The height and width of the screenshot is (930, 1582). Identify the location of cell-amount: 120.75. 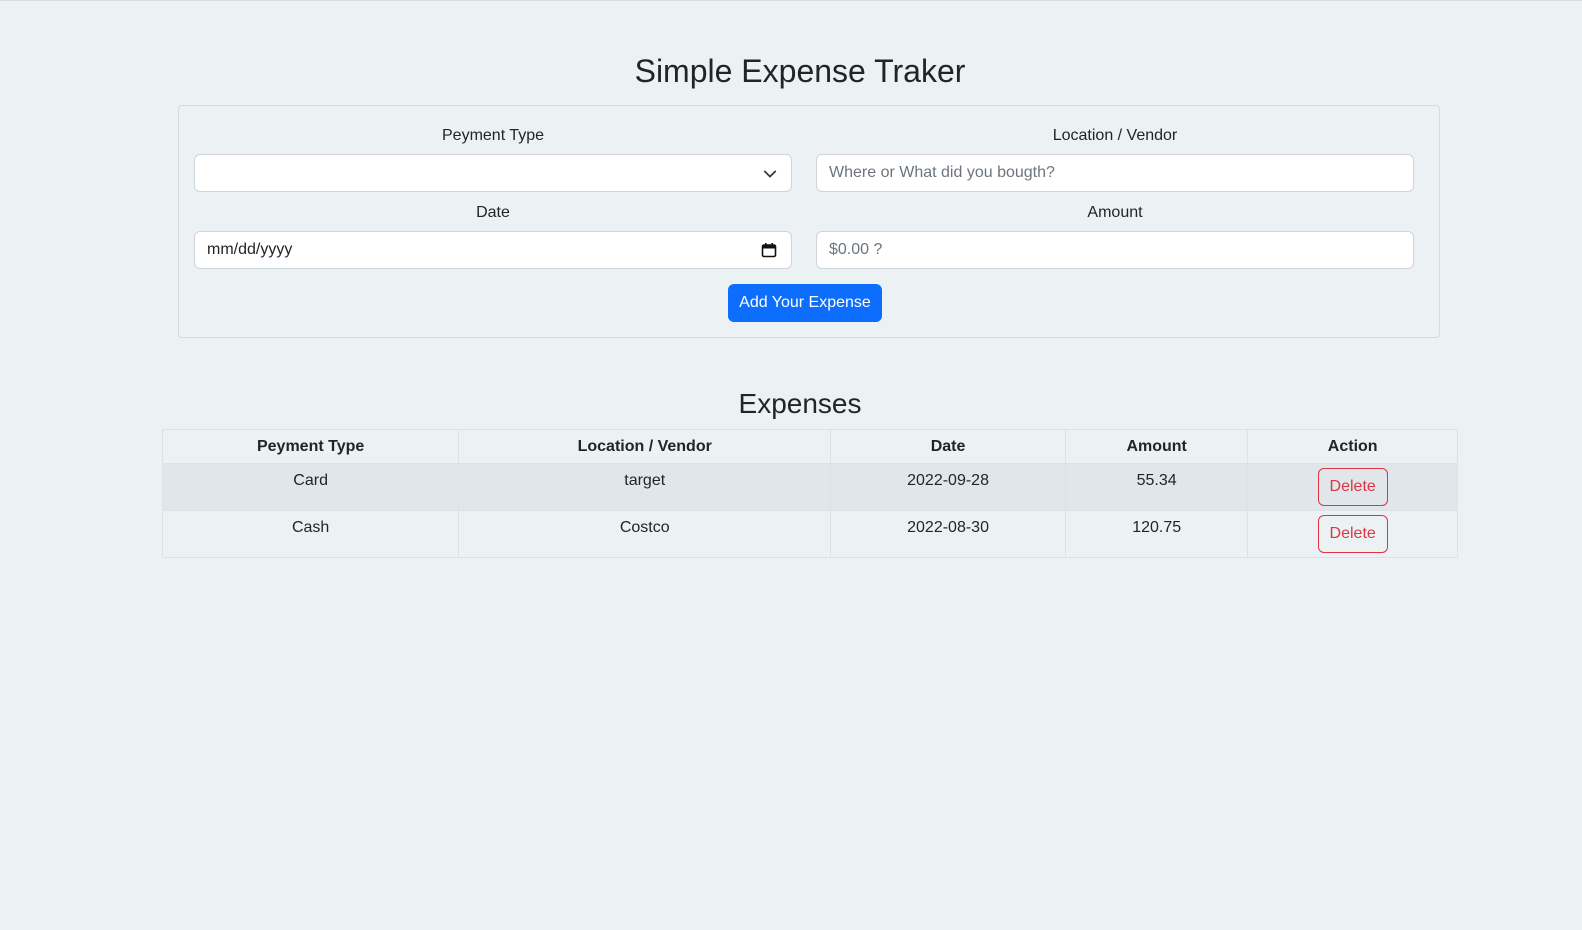
(1156, 534).